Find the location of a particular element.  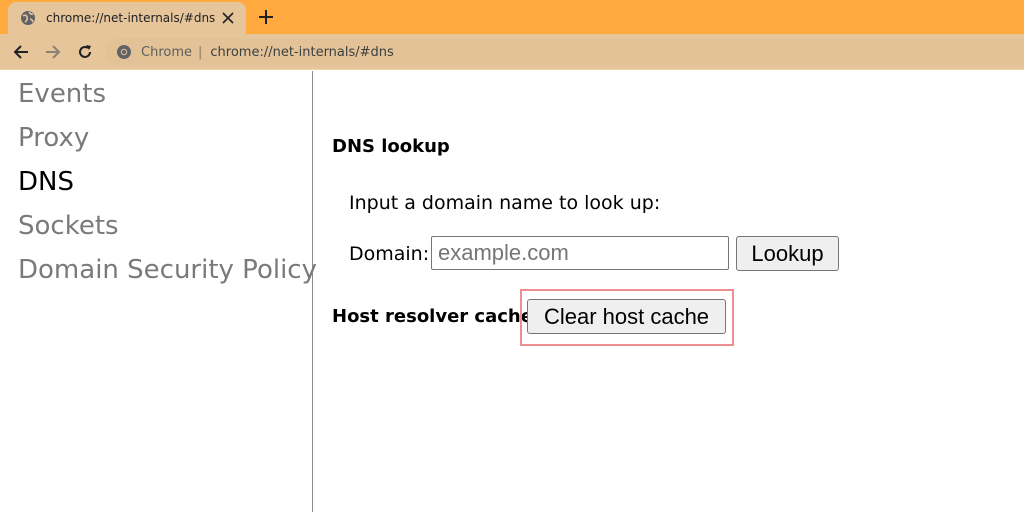

browser-toolbar: Chrome | chrome://net-internals/#dns is located at coordinates (512, 52).